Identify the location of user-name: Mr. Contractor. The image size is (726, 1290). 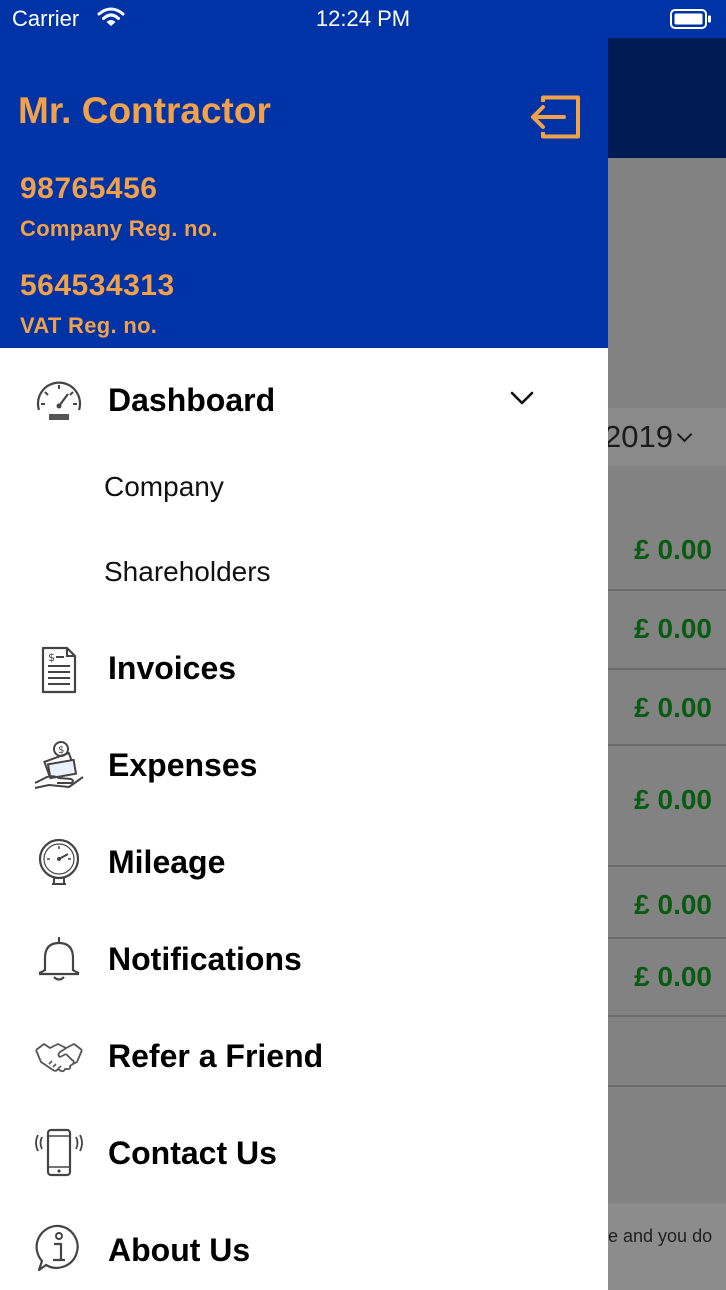
(144, 110).